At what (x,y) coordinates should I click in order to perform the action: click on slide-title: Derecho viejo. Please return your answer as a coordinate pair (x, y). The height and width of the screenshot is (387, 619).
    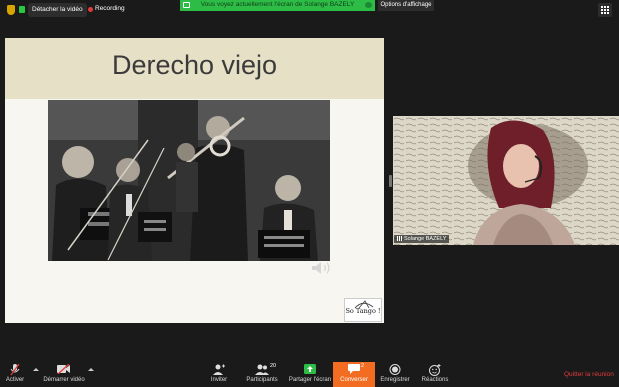
    Looking at the image, I should click on (194, 65).